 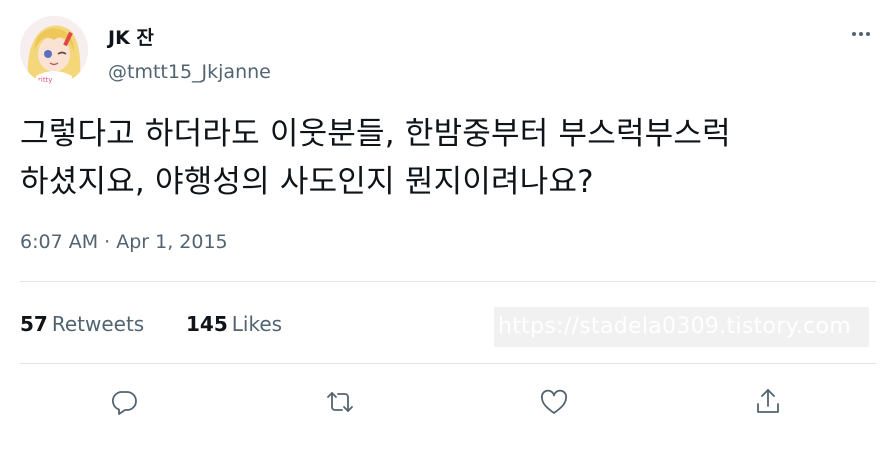 What do you see at coordinates (131, 38) in the screenshot?
I see `display-name: JK 잔` at bounding box center [131, 38].